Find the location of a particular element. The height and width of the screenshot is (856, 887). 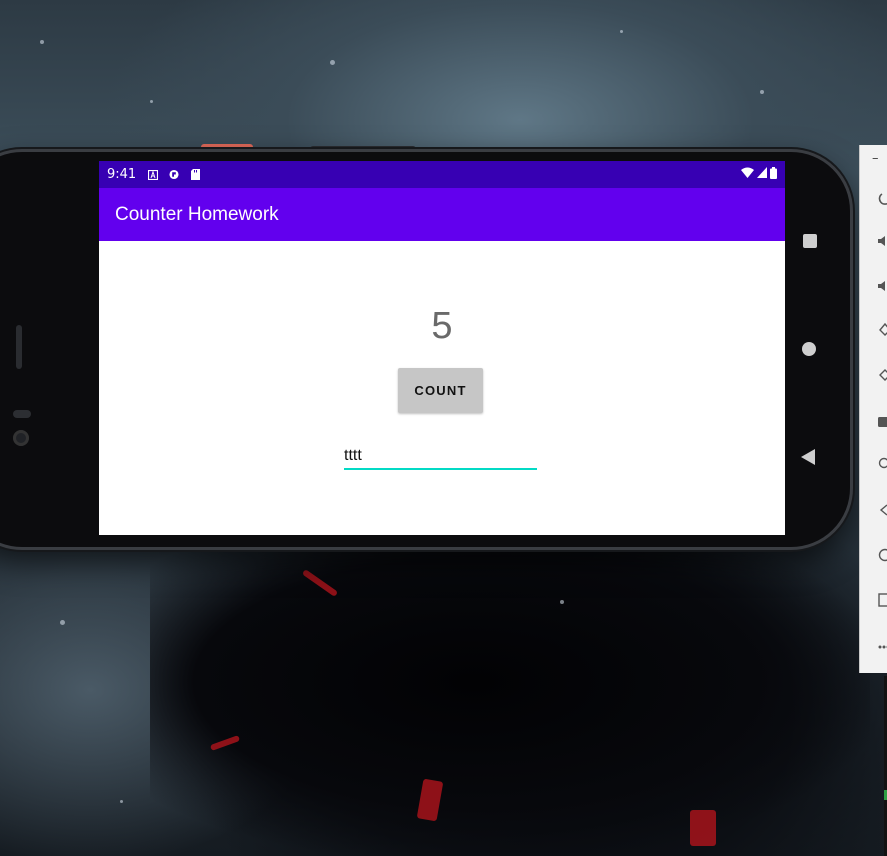

signal-icon is located at coordinates (762, 174).